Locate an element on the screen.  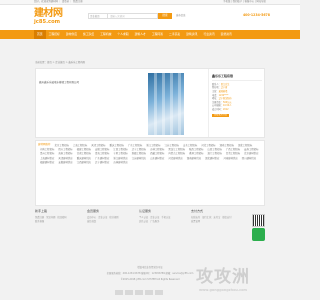
search-category-select: 企业黄页 is located at coordinates (98, 16).